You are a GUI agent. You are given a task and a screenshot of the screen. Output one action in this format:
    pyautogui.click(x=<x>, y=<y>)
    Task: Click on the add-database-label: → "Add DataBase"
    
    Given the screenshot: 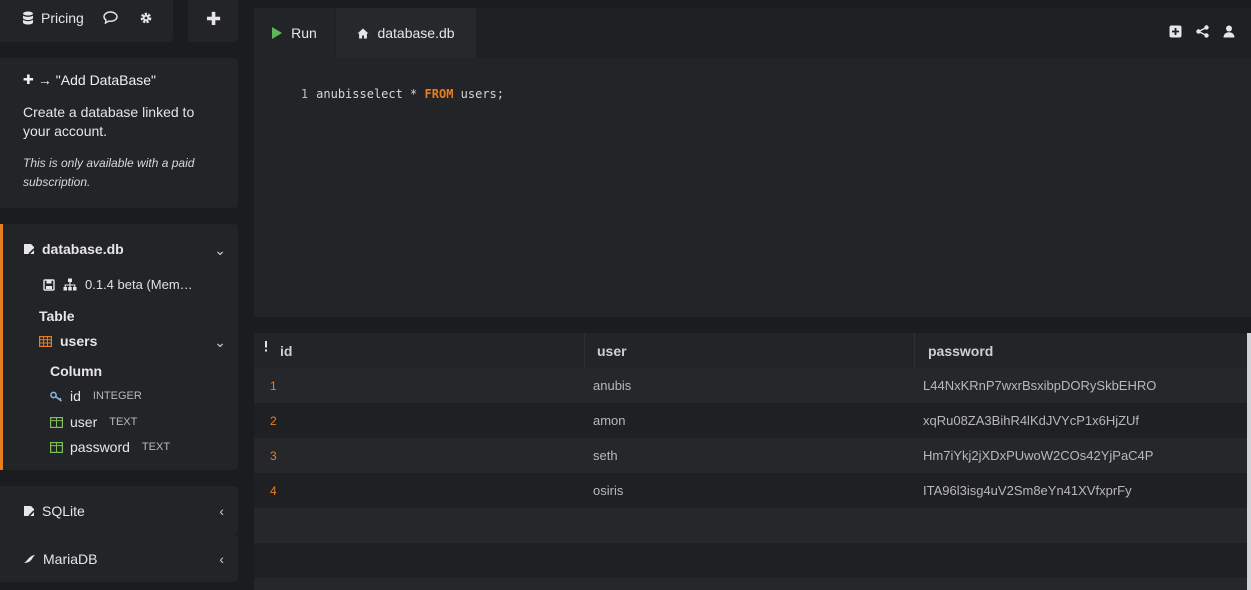 What is the action you would take?
    pyautogui.click(x=97, y=80)
    